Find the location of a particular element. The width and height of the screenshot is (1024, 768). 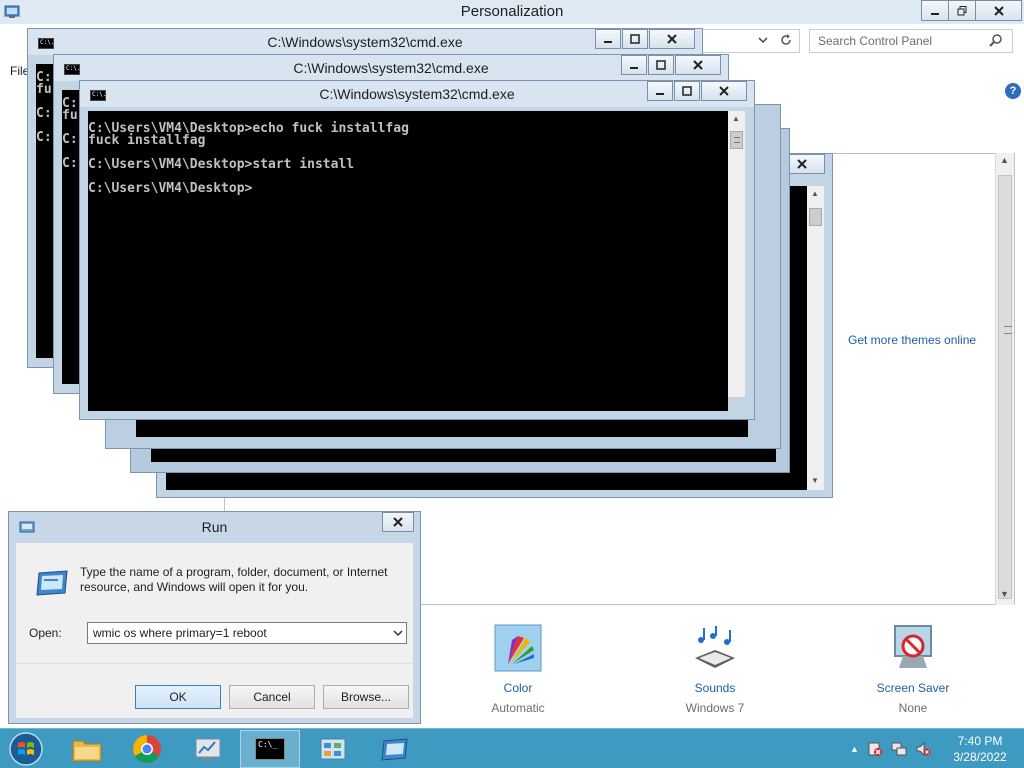

screen-saver-item: Screen Saver None is located at coordinates (913, 669).